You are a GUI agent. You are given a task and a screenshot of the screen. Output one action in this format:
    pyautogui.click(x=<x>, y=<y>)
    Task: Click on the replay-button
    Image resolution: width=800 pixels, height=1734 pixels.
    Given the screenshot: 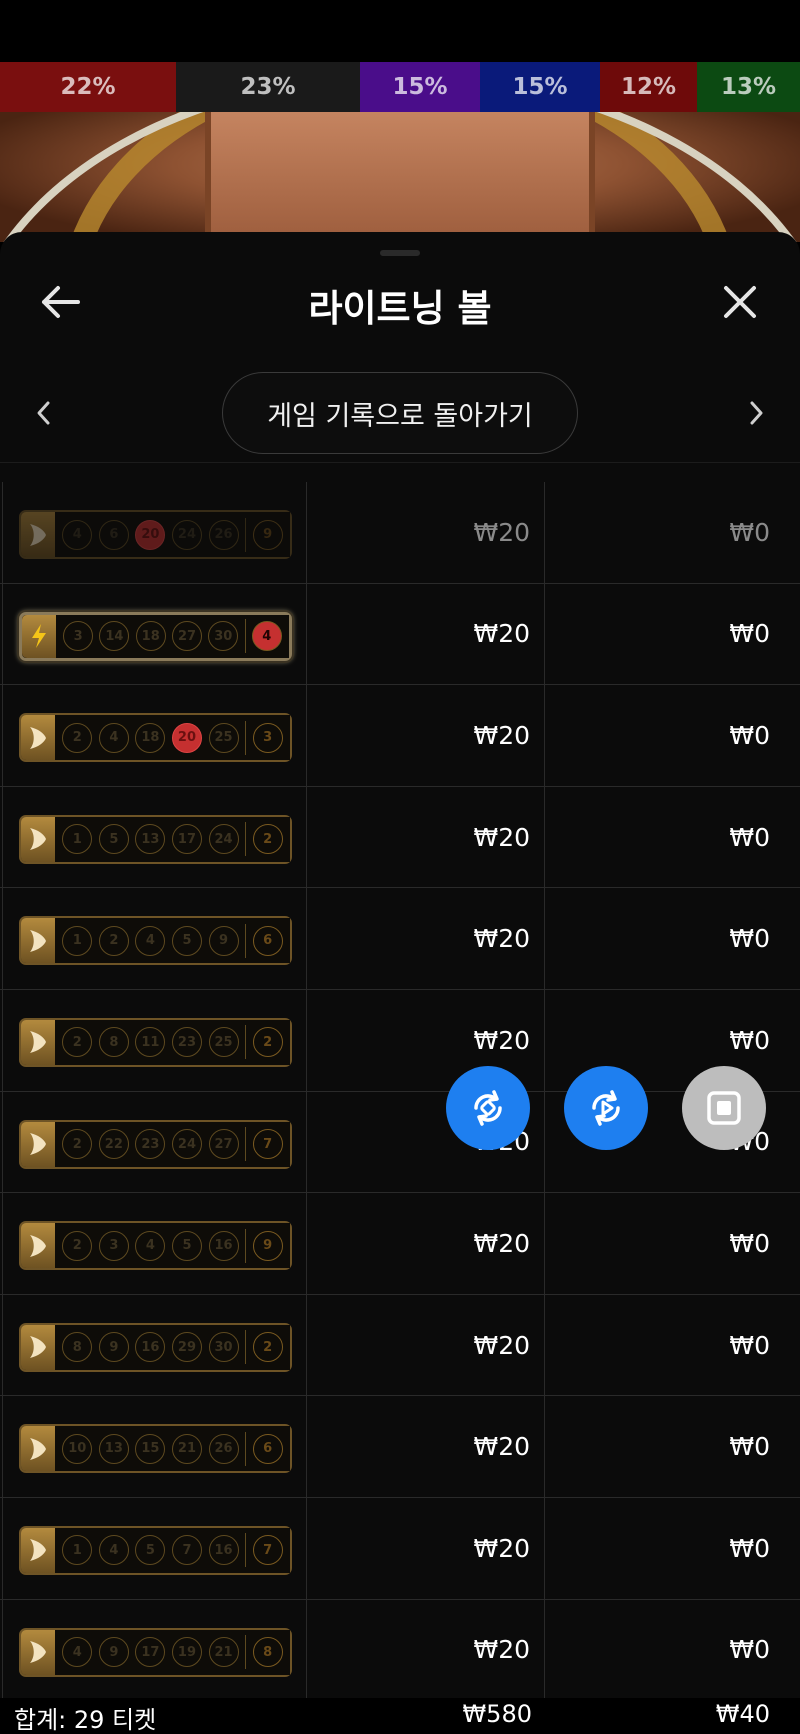 What is the action you would take?
    pyautogui.click(x=606, y=1108)
    